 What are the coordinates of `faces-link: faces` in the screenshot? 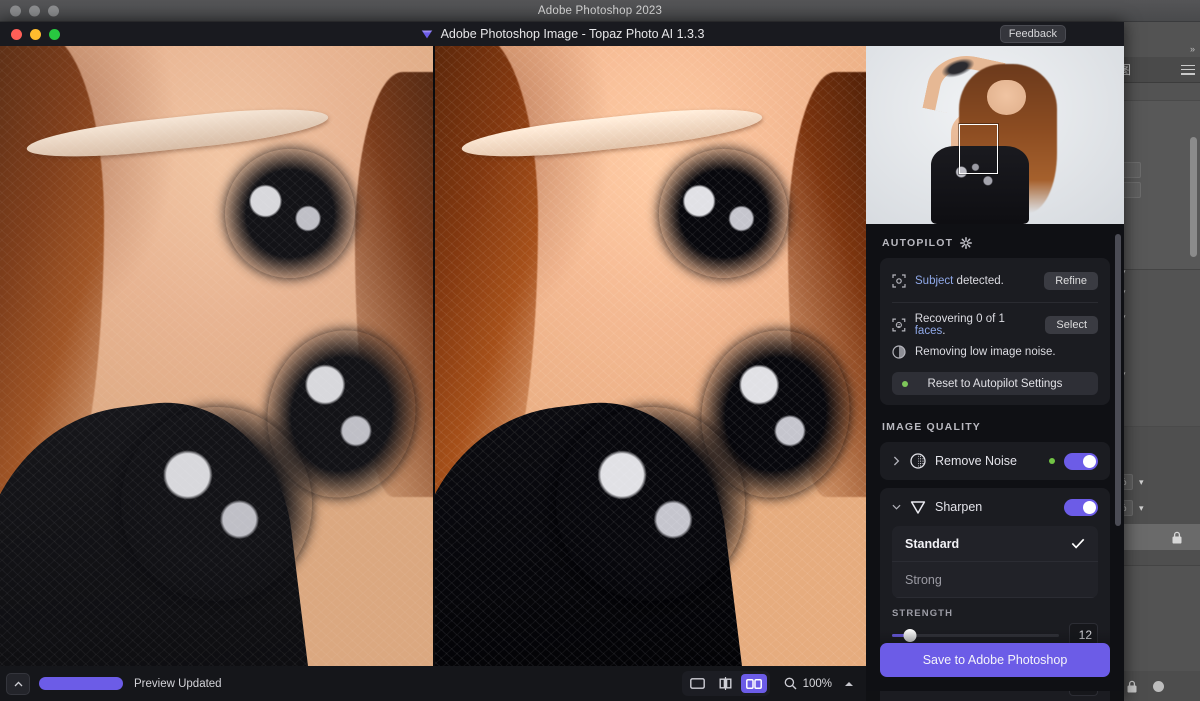 It's located at (929, 331).